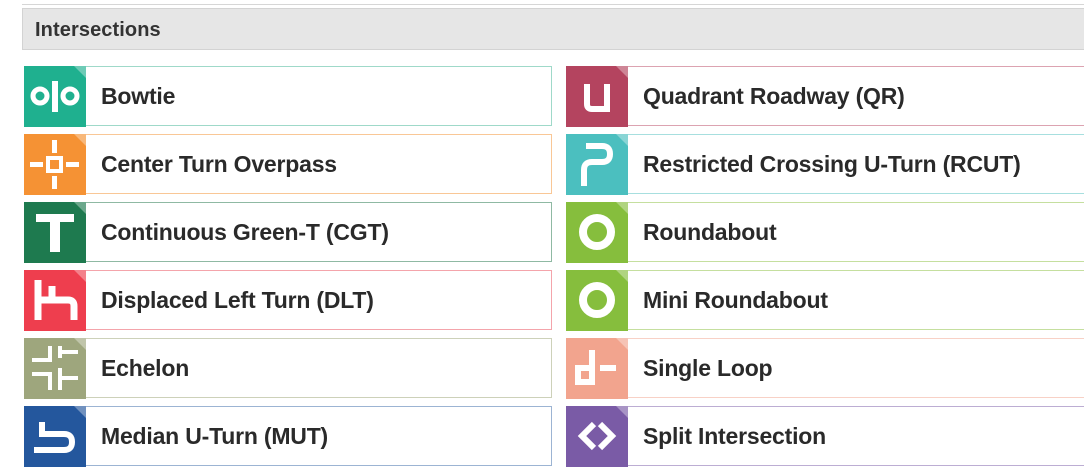  Describe the element at coordinates (596, 436) in the screenshot. I see `split-intersection-icon` at that location.